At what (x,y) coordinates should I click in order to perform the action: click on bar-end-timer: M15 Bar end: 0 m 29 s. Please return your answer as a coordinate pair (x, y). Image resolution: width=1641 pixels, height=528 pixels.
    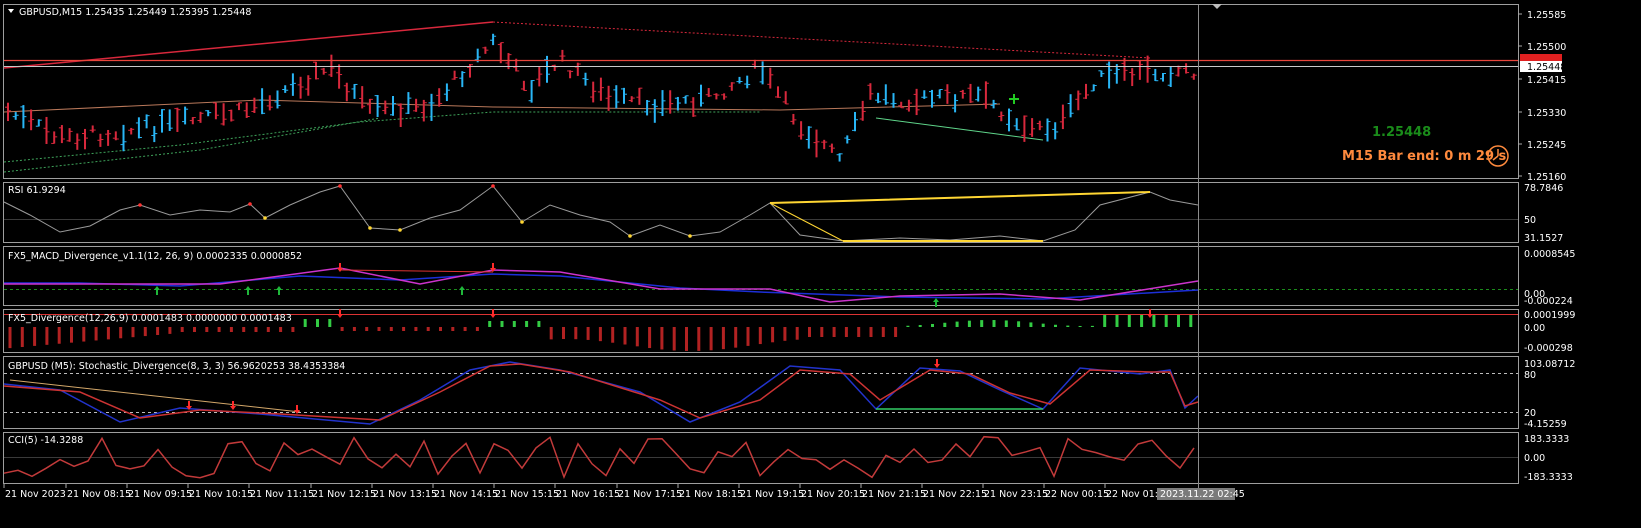
    Looking at the image, I should click on (1424, 156).